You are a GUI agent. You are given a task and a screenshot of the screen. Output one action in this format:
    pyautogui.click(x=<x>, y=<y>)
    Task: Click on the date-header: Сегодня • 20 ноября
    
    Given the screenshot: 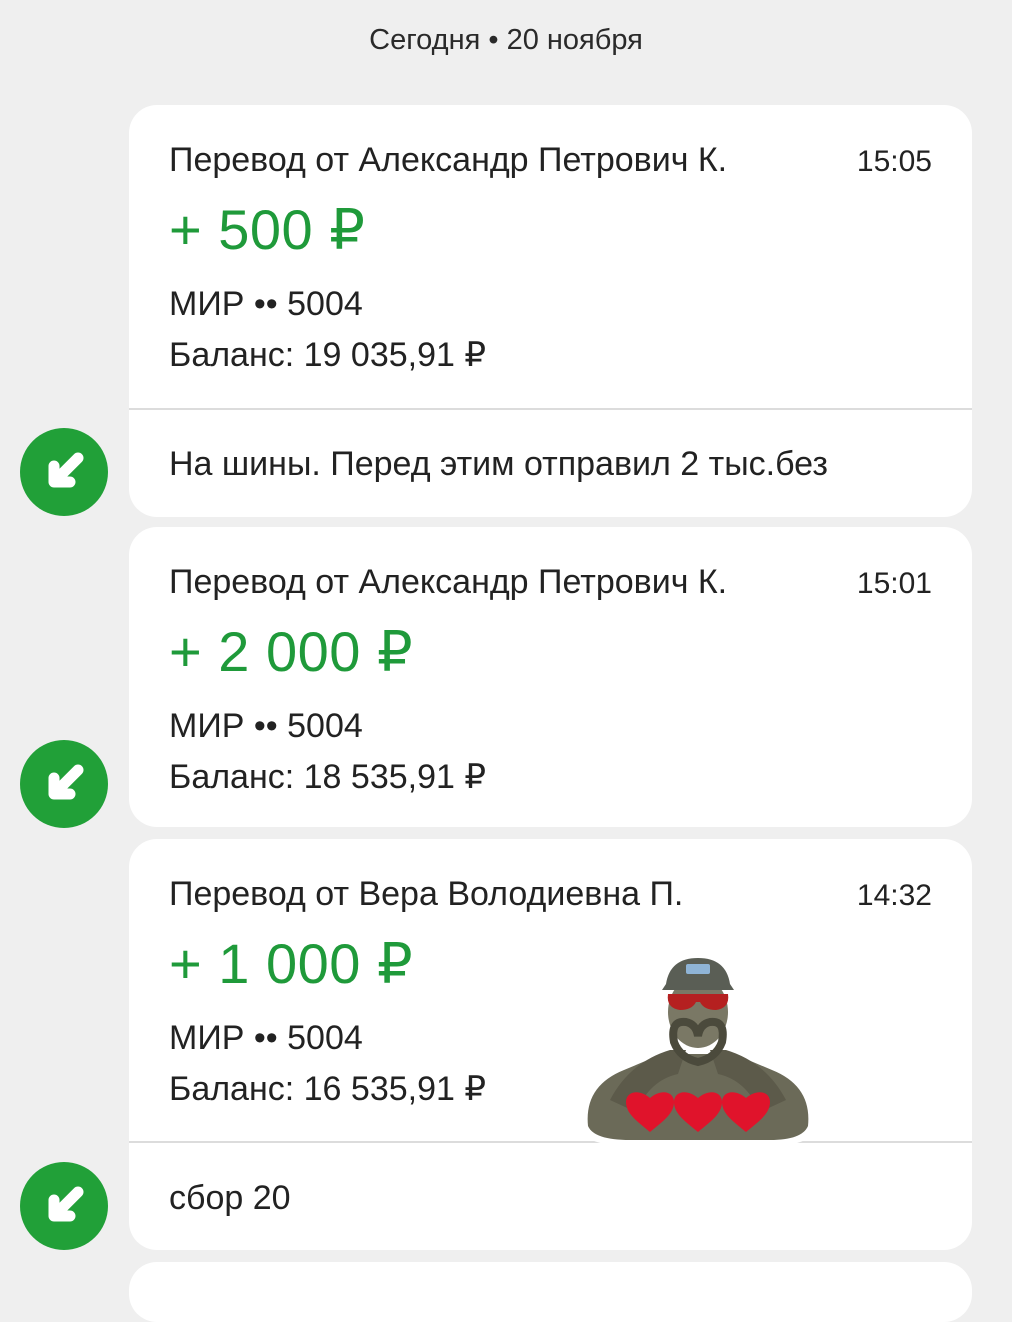 What is the action you would take?
    pyautogui.click(x=506, y=40)
    